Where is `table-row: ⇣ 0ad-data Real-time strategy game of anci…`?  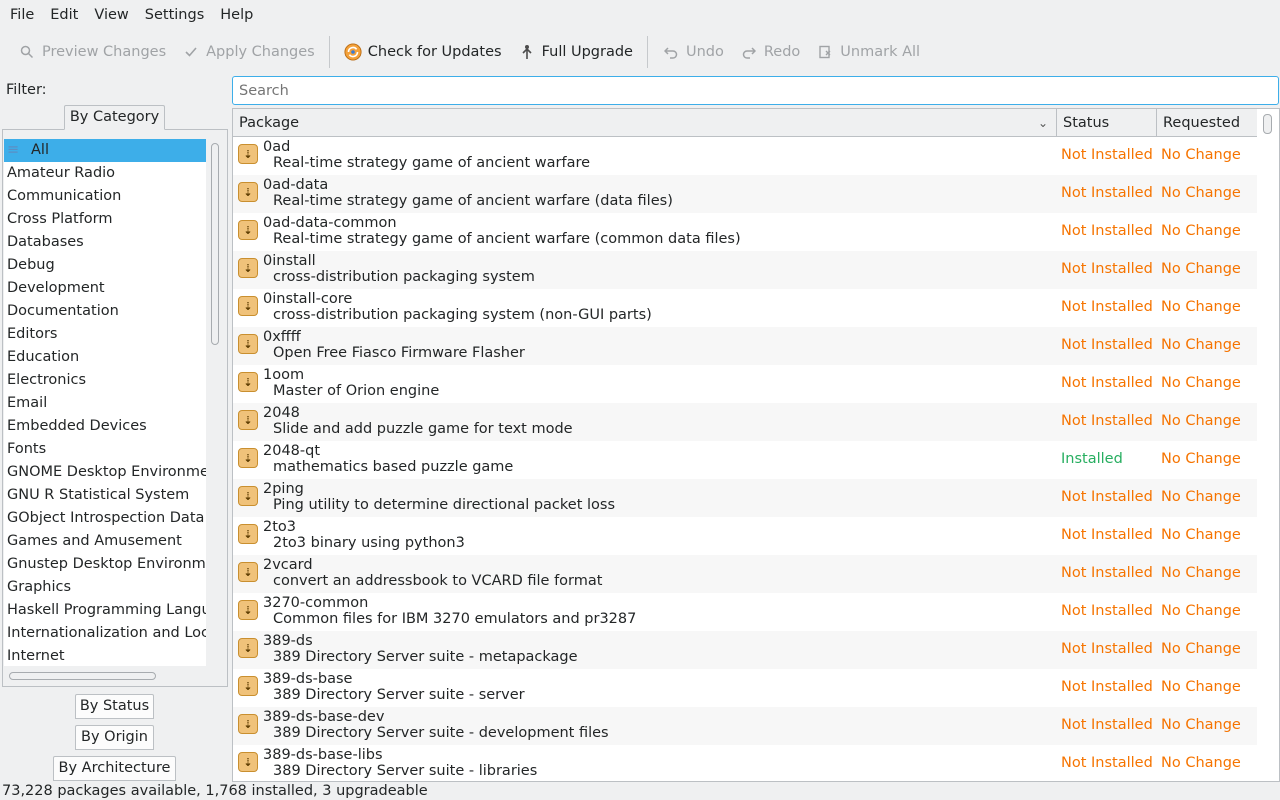 table-row: ⇣ 0ad-data Real-time strategy game of anci… is located at coordinates (745, 194).